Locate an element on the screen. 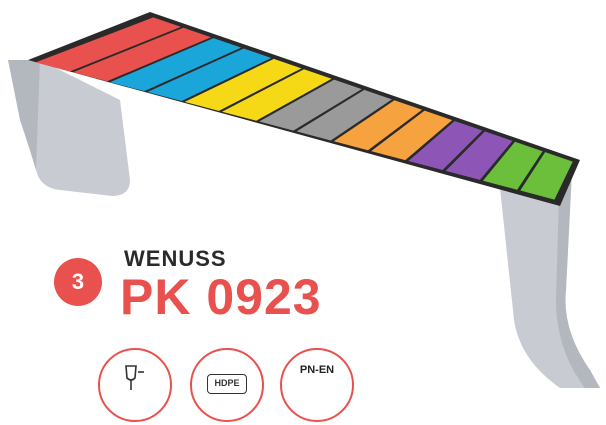 This screenshot has width=606, height=425. hdpe-certificate-badge: HDPE is located at coordinates (227, 385).